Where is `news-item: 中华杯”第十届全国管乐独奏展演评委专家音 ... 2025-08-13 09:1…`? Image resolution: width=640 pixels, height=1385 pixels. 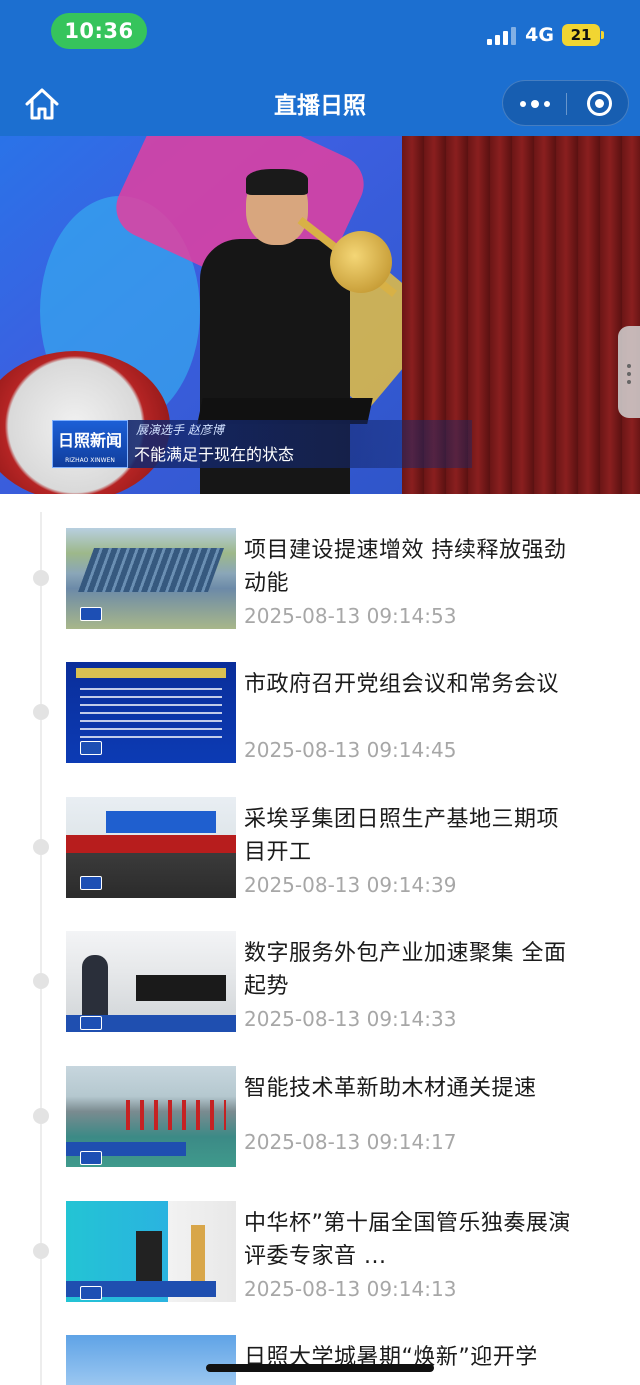 news-item: 中华杯”第十届全国管乐独奏展演评委专家音 ... 2025-08-13 09:1… is located at coordinates (320, 1256).